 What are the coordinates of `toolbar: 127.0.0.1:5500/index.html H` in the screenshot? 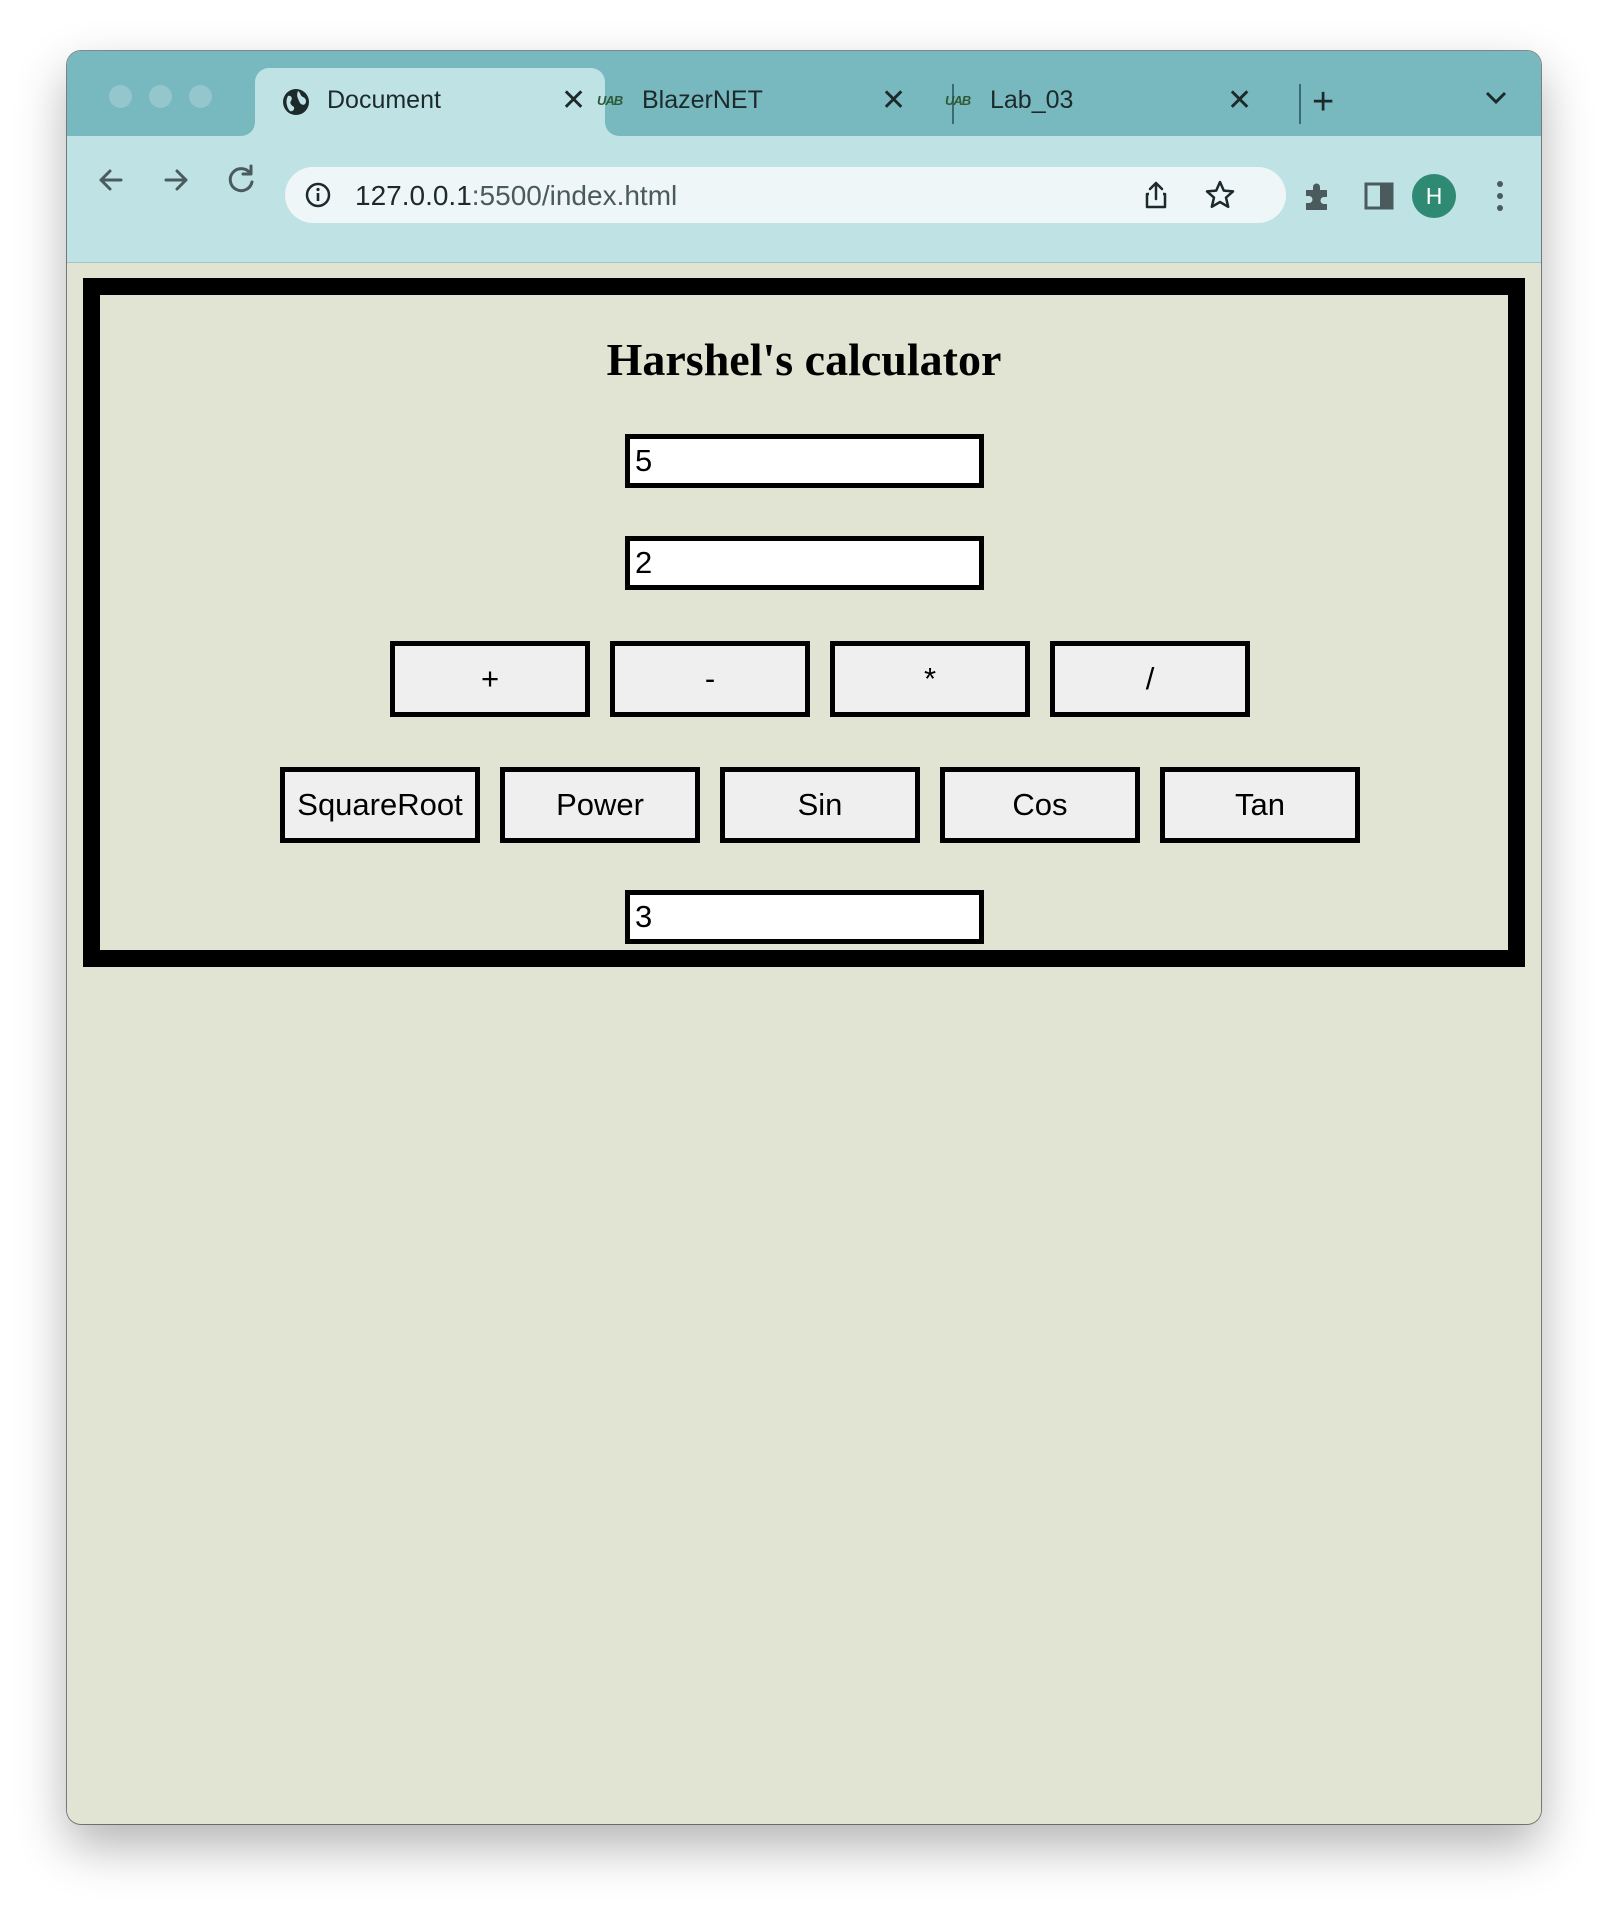 It's located at (804, 199).